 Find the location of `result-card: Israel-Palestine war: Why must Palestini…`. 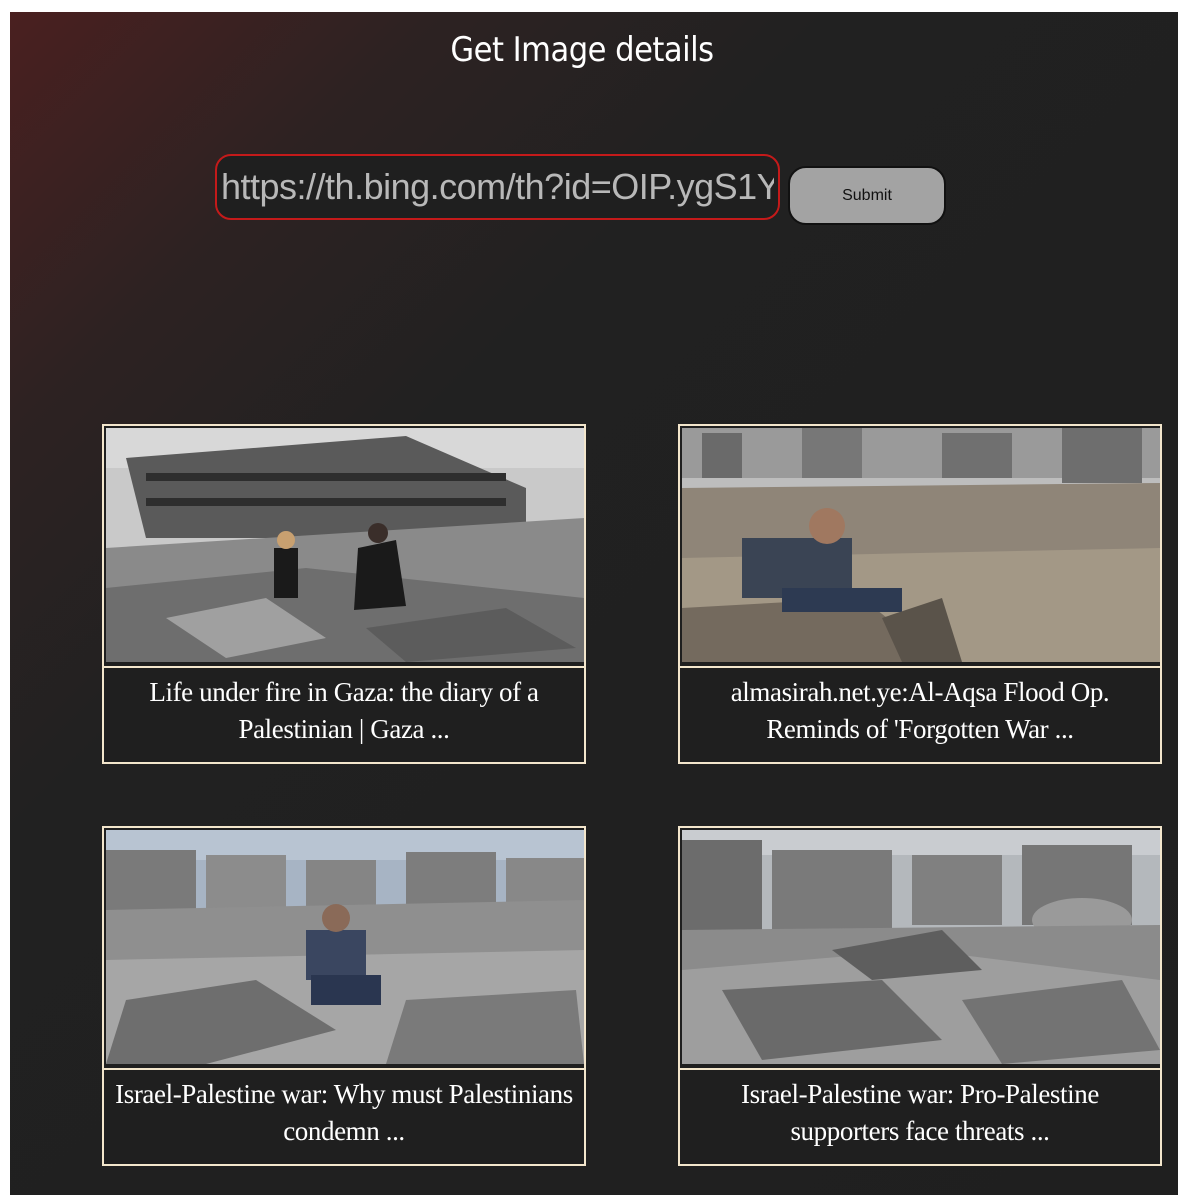

result-card: Israel-Palestine war: Why must Palestini… is located at coordinates (344, 996).